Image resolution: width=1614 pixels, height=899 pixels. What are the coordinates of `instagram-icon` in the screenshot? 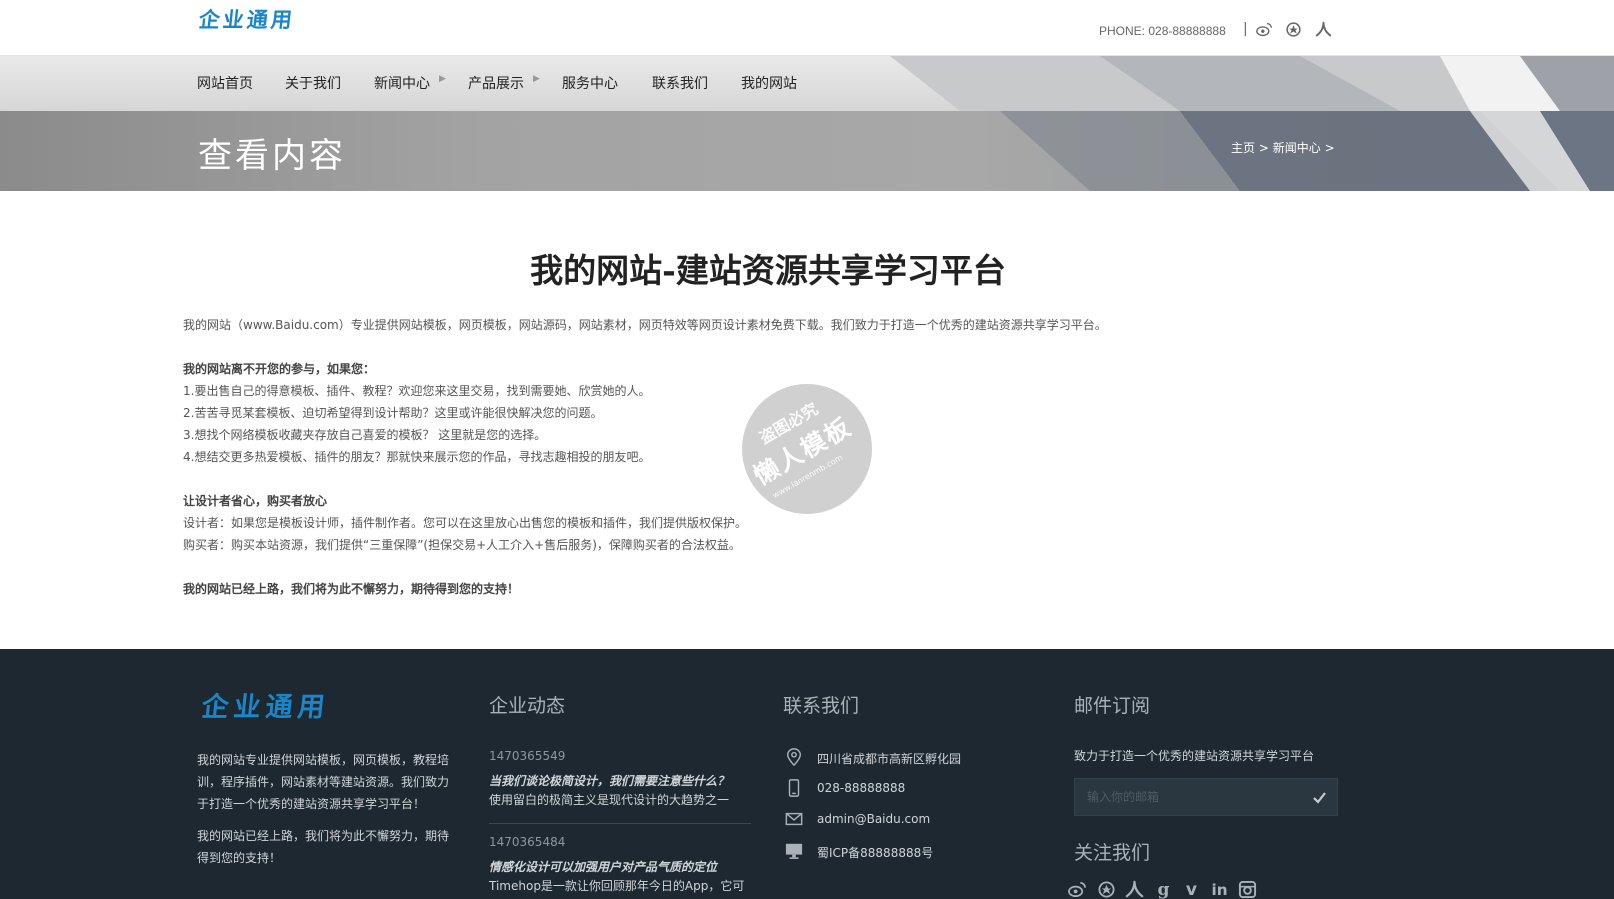 It's located at (1247, 889).